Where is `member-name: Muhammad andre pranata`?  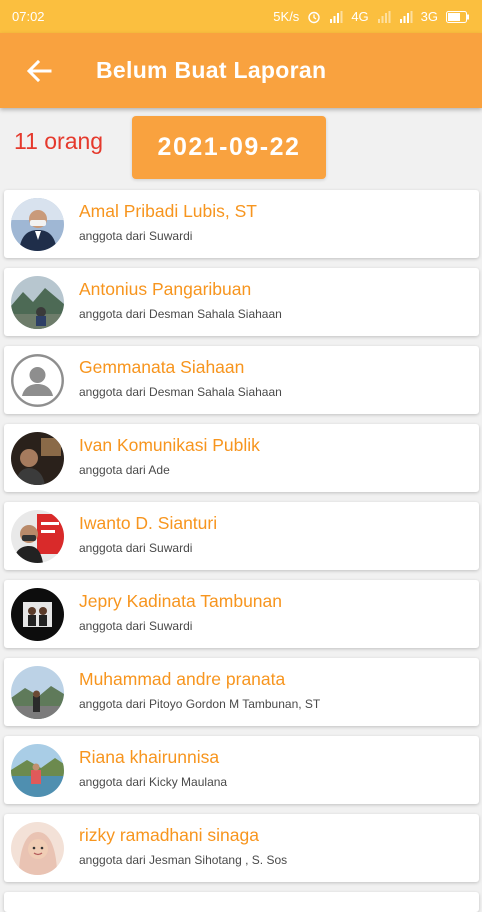 member-name: Muhammad andre pranata is located at coordinates (182, 679).